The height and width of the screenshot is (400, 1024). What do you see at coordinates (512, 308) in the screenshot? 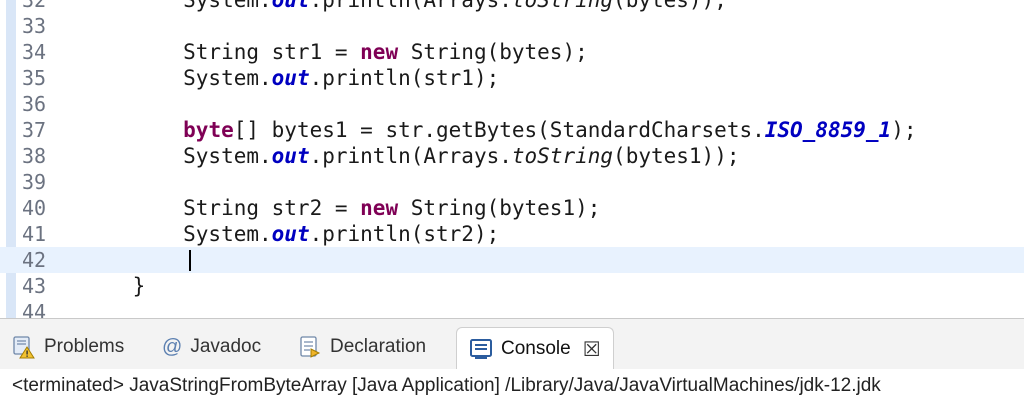
I see `code-line-44: 44` at bounding box center [512, 308].